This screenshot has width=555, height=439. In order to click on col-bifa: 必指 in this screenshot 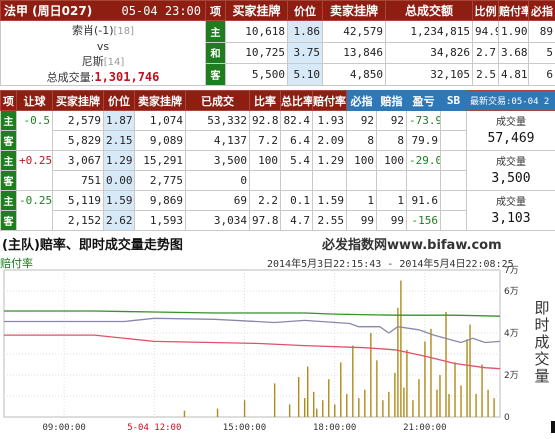, I will do `click(541, 10)`.